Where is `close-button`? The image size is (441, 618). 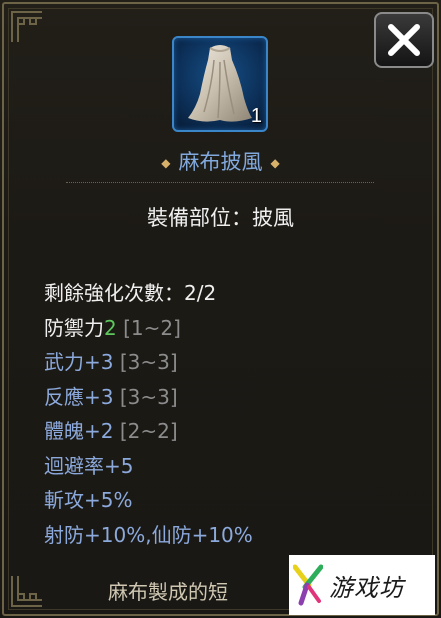
close-button is located at coordinates (404, 40).